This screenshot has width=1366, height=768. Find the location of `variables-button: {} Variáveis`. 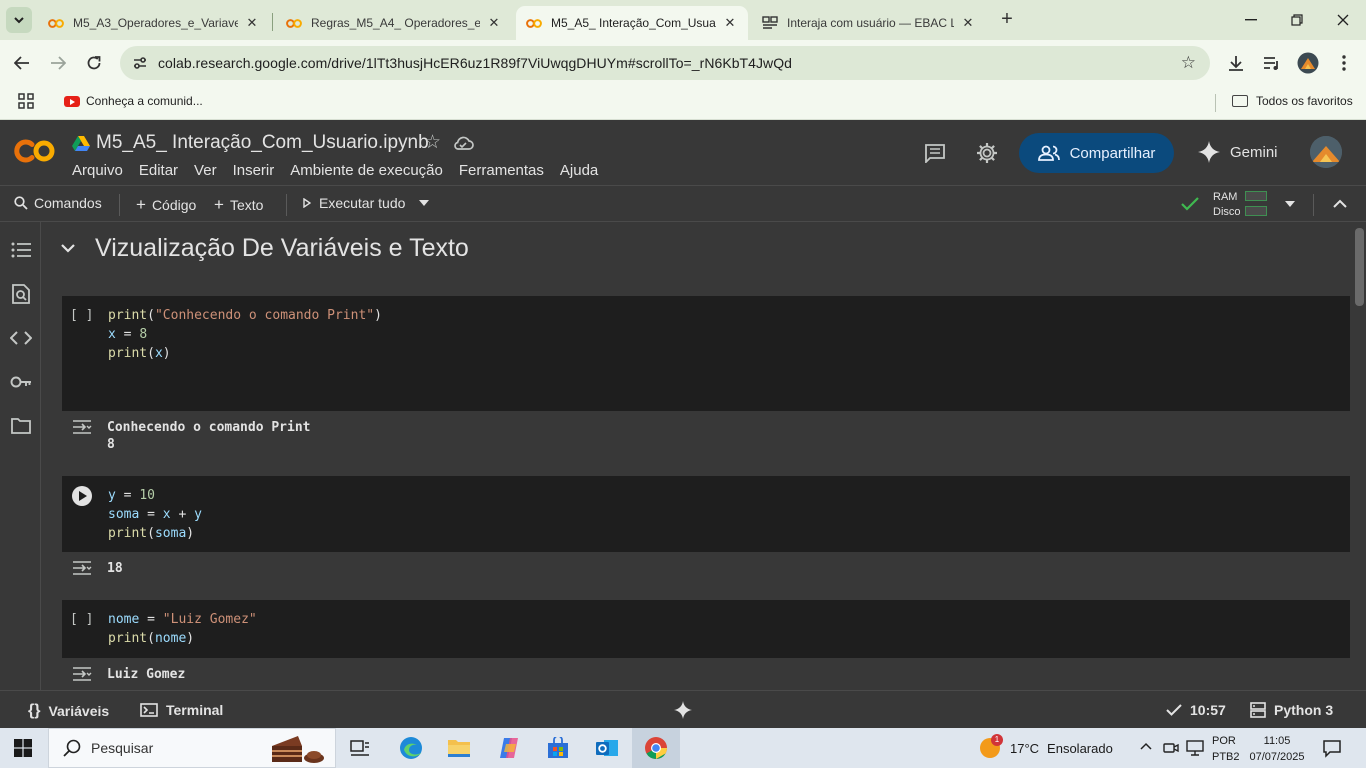

variables-button: {} Variáveis is located at coordinates (68, 711).